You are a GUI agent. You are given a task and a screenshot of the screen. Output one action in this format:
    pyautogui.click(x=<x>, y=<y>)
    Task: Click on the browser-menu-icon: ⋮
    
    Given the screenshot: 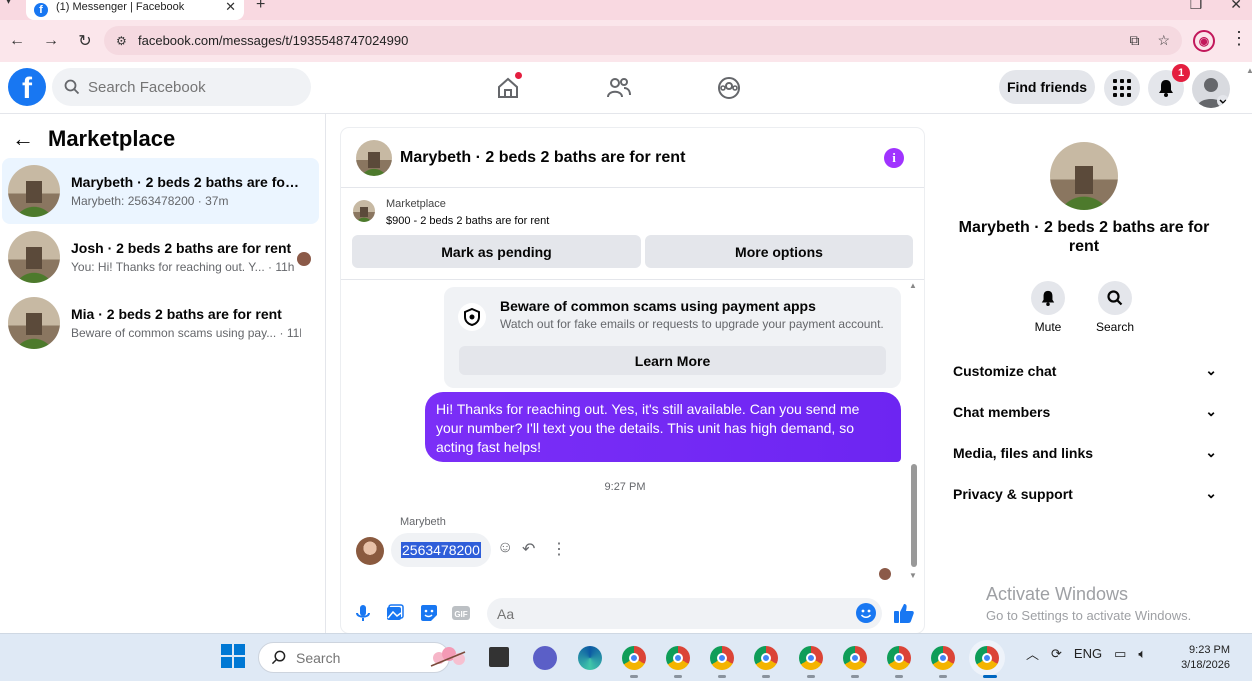 What is the action you would take?
    pyautogui.click(x=1239, y=38)
    